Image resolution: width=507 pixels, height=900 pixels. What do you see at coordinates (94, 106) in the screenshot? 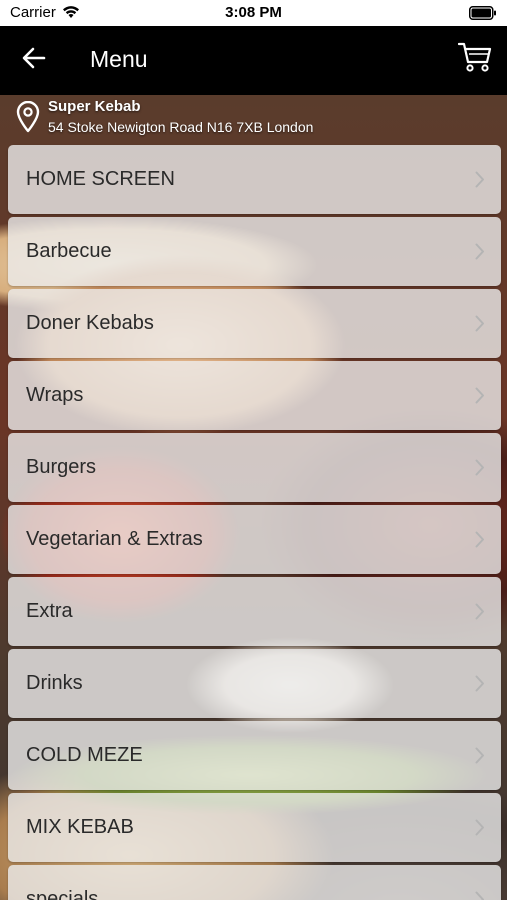
I see `restaurant-name: Super Kebab` at bounding box center [94, 106].